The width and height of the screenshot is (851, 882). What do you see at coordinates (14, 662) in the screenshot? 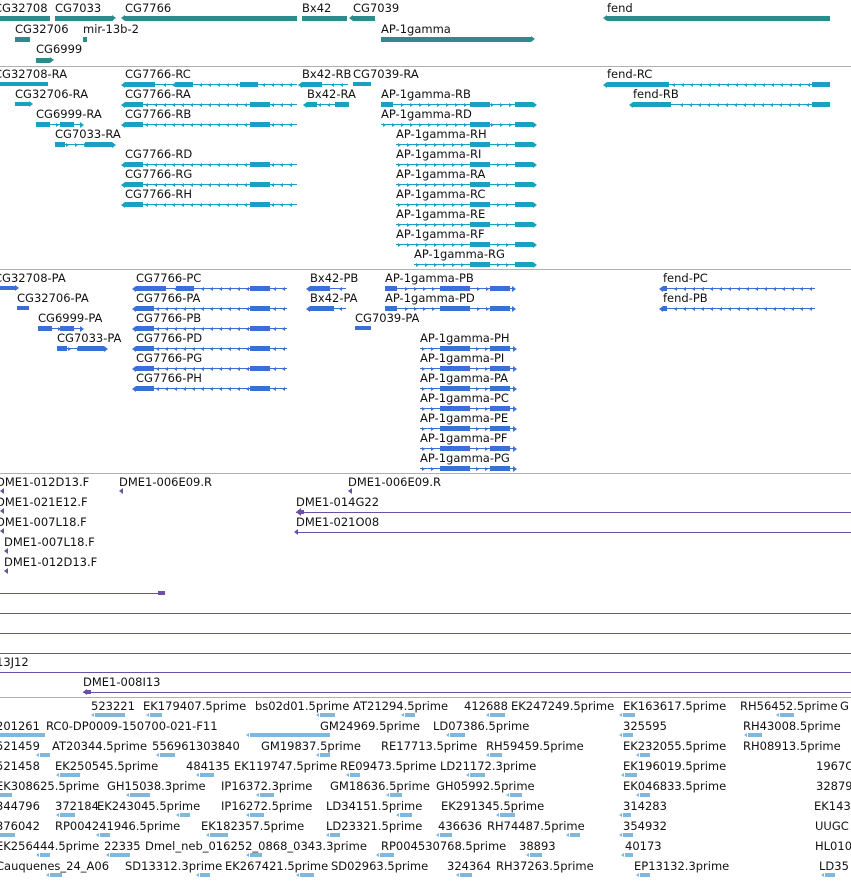
I see `bac-label: 13J12` at bounding box center [14, 662].